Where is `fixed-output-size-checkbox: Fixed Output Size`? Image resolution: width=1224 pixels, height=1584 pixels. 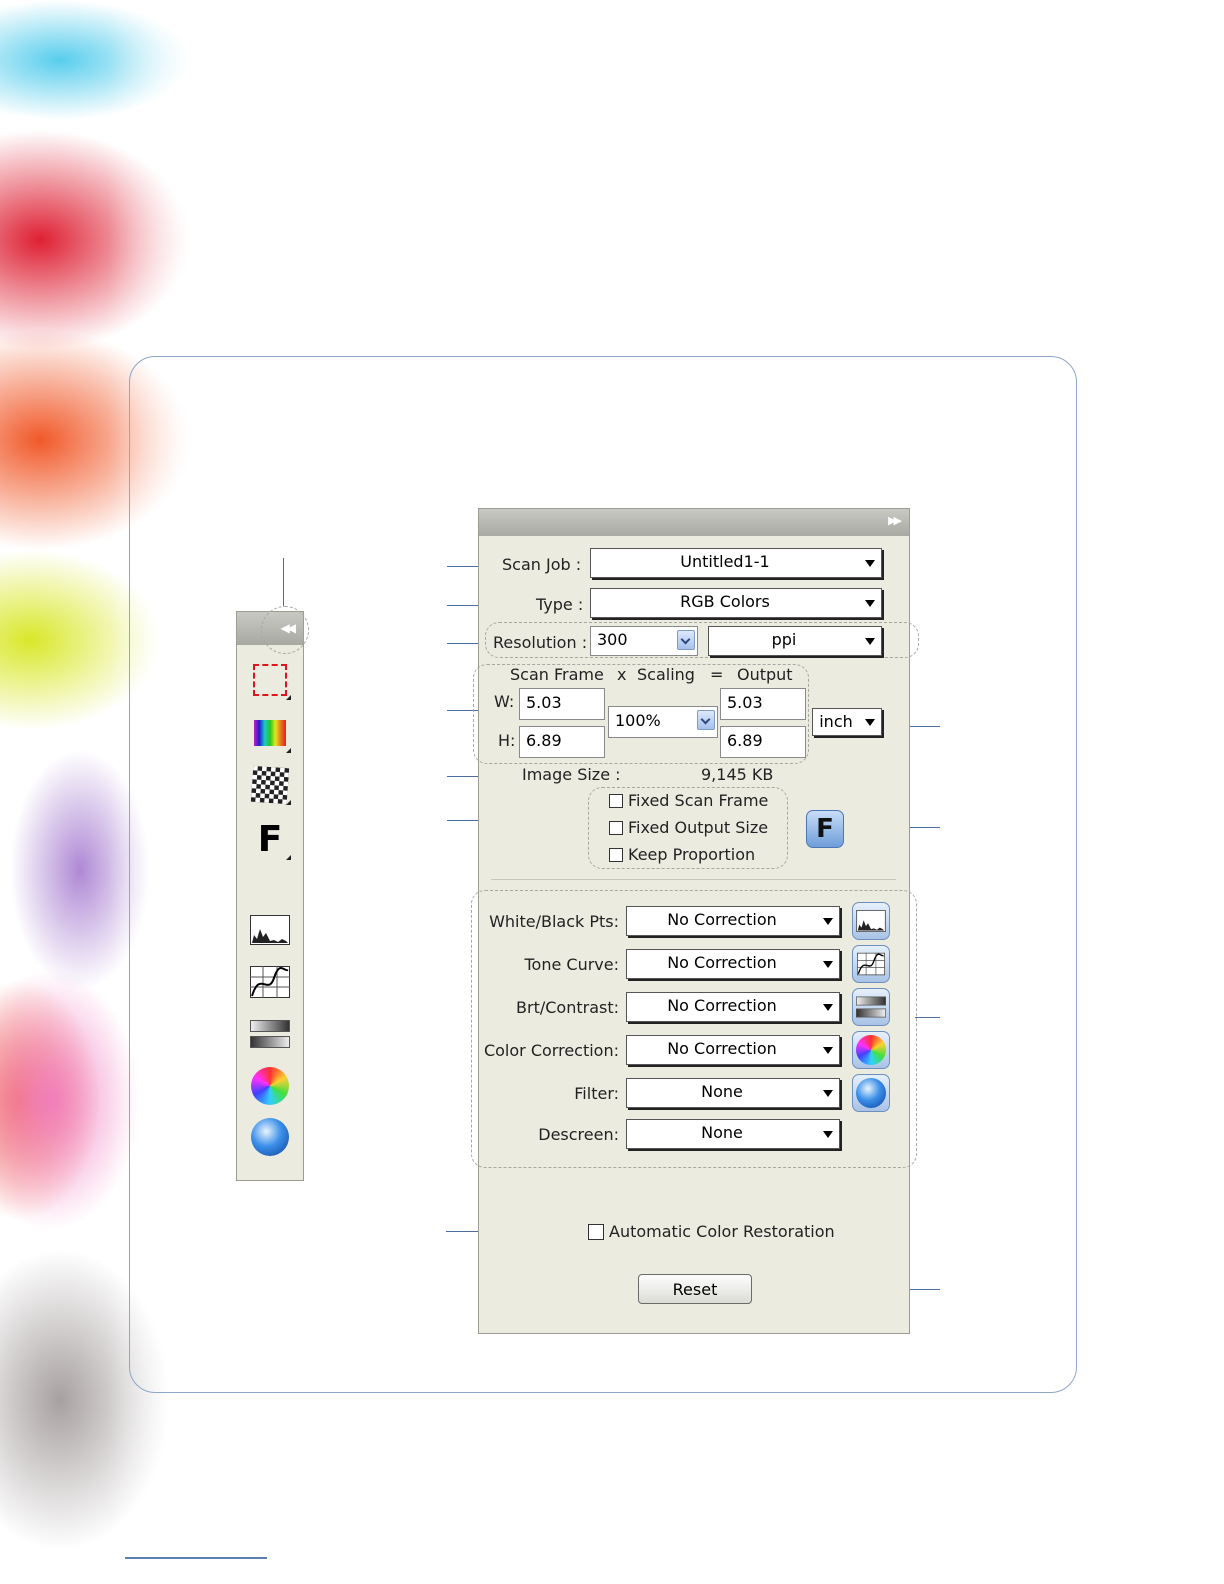
fixed-output-size-checkbox: Fixed Output Size is located at coordinates (688, 827).